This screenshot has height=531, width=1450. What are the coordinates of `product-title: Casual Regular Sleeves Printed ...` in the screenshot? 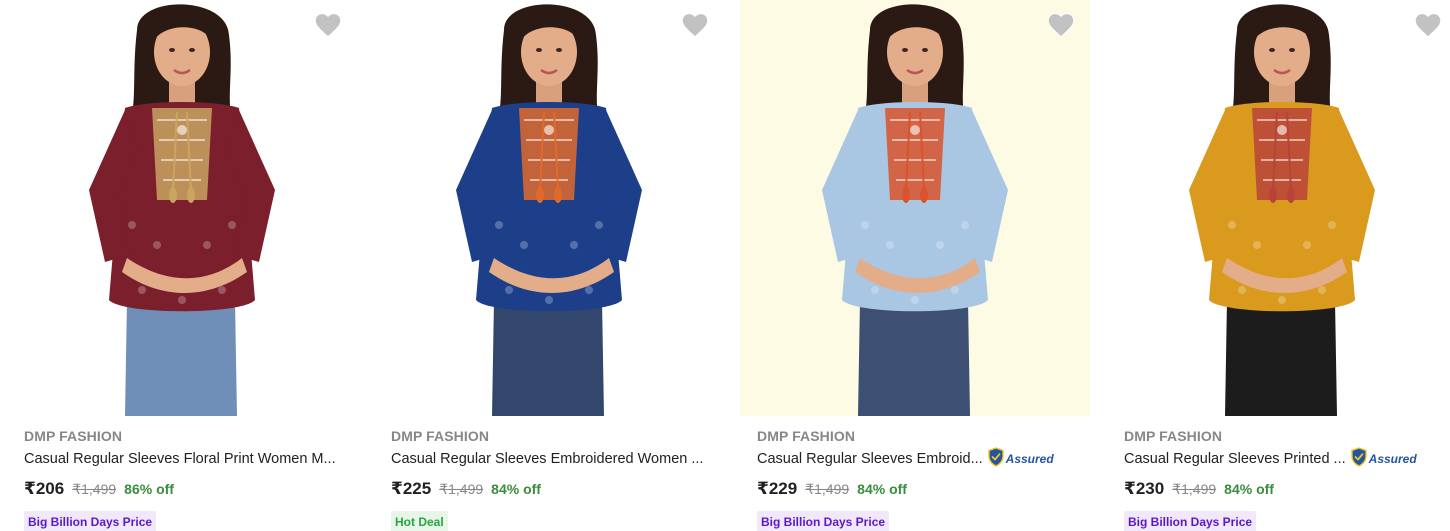 It's located at (1235, 459).